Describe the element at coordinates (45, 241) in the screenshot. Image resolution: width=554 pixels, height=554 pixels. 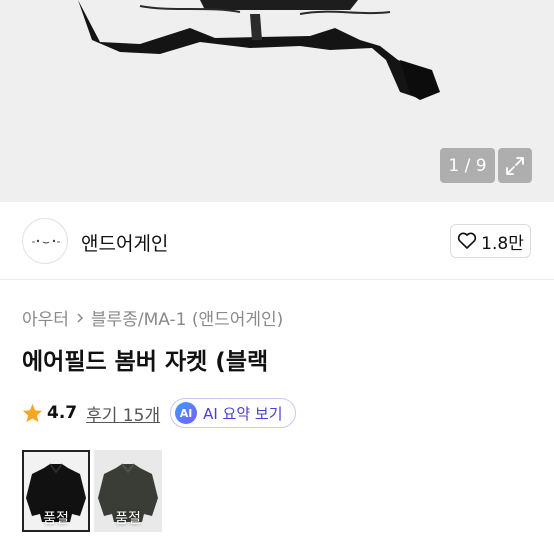
I see `seller-avatar` at that location.